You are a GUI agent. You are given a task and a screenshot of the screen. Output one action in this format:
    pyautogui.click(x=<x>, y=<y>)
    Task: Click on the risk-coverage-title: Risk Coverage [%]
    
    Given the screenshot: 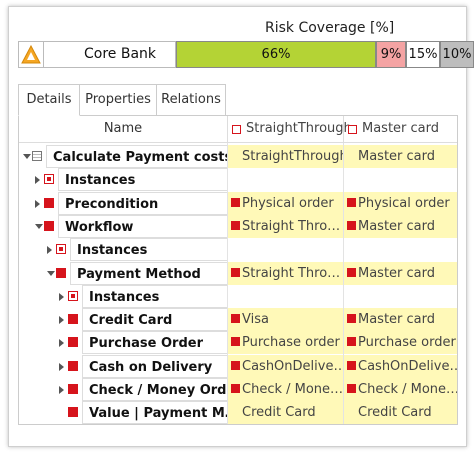 What is the action you would take?
    pyautogui.click(x=330, y=28)
    